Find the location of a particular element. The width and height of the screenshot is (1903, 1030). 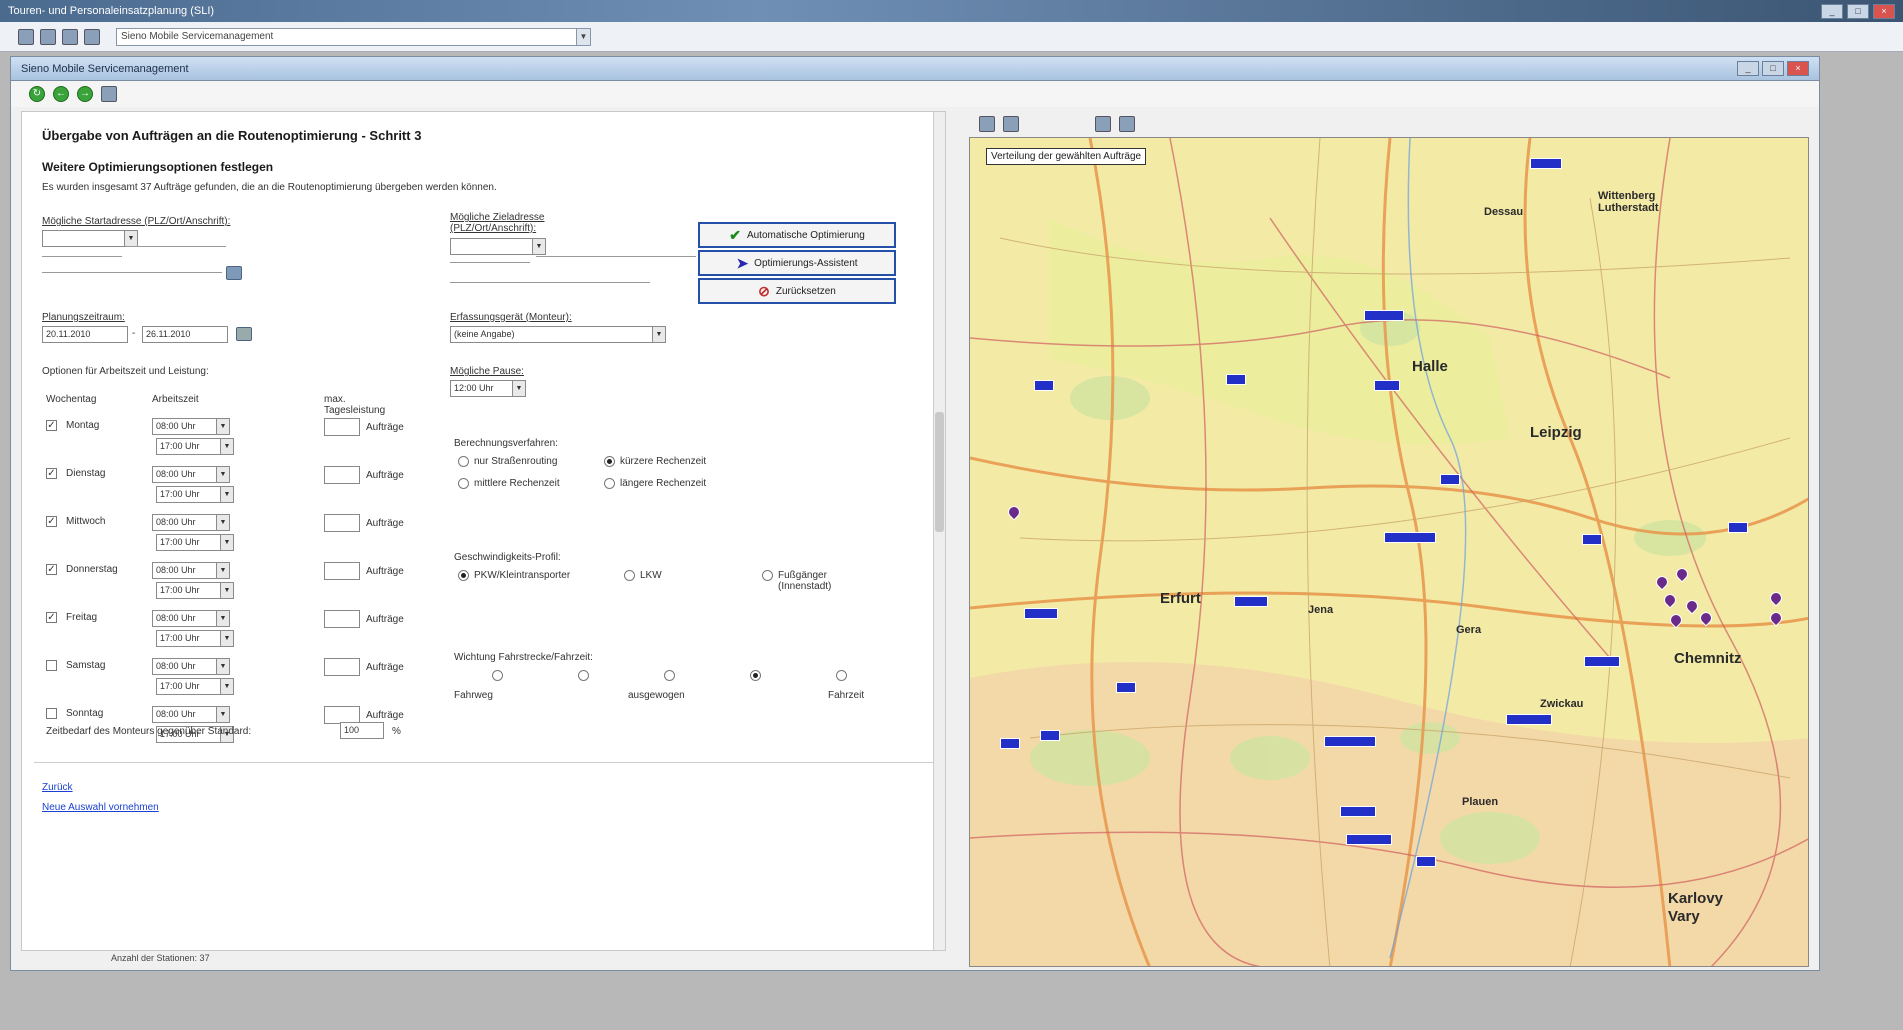

day-name: Freitag is located at coordinates (82, 617).